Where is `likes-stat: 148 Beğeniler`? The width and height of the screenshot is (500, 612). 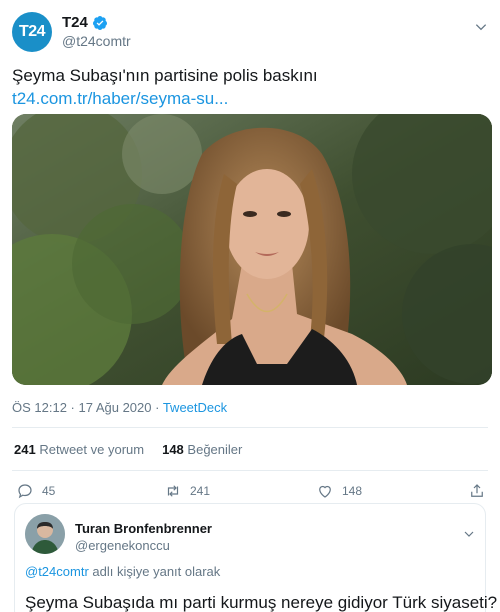 likes-stat: 148 Beğeniler is located at coordinates (202, 449).